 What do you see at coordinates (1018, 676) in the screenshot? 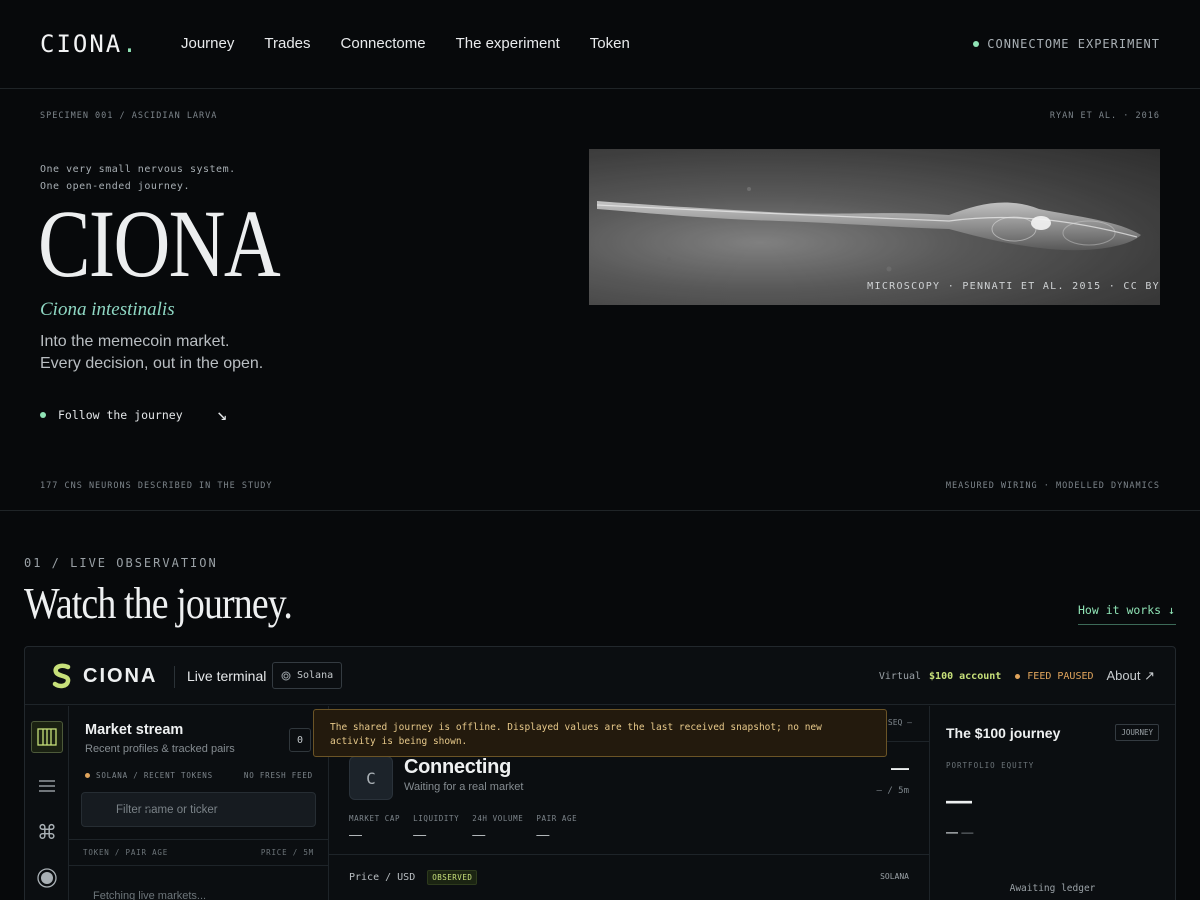
I see `feed-dot-icon` at bounding box center [1018, 676].